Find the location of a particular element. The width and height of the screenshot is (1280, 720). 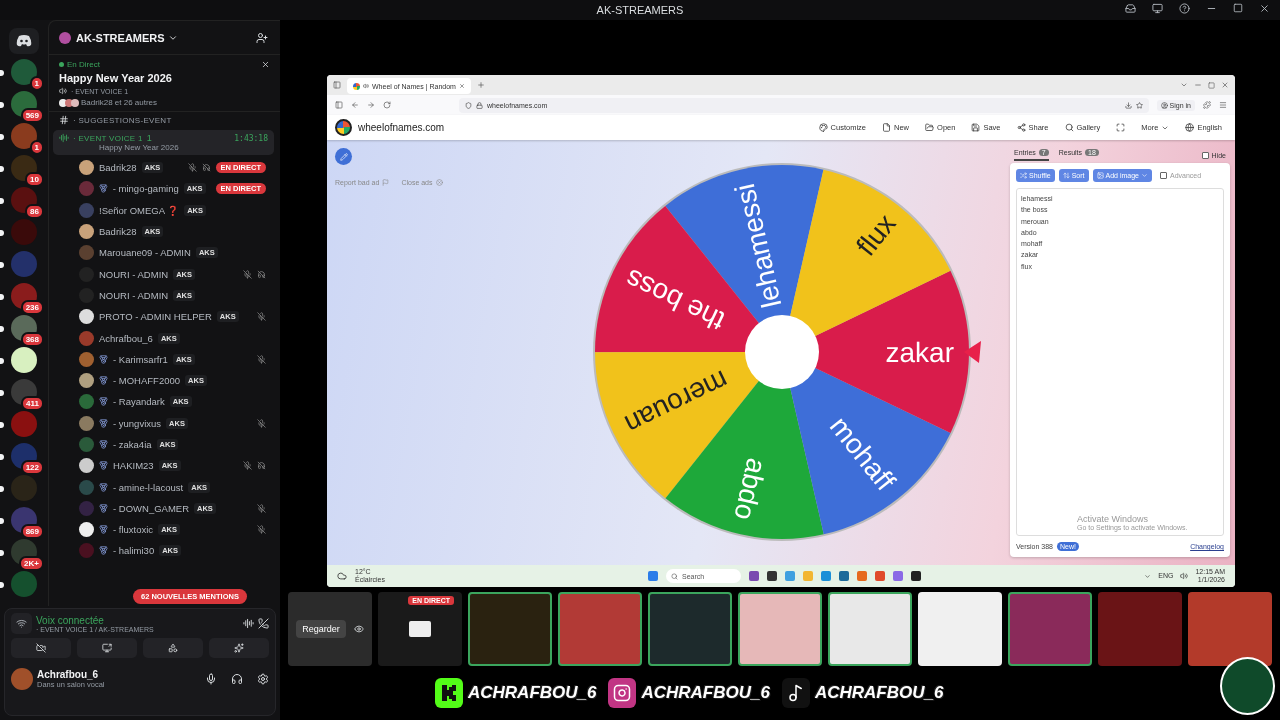

member-name: - halimi30 is located at coordinates (134, 551).